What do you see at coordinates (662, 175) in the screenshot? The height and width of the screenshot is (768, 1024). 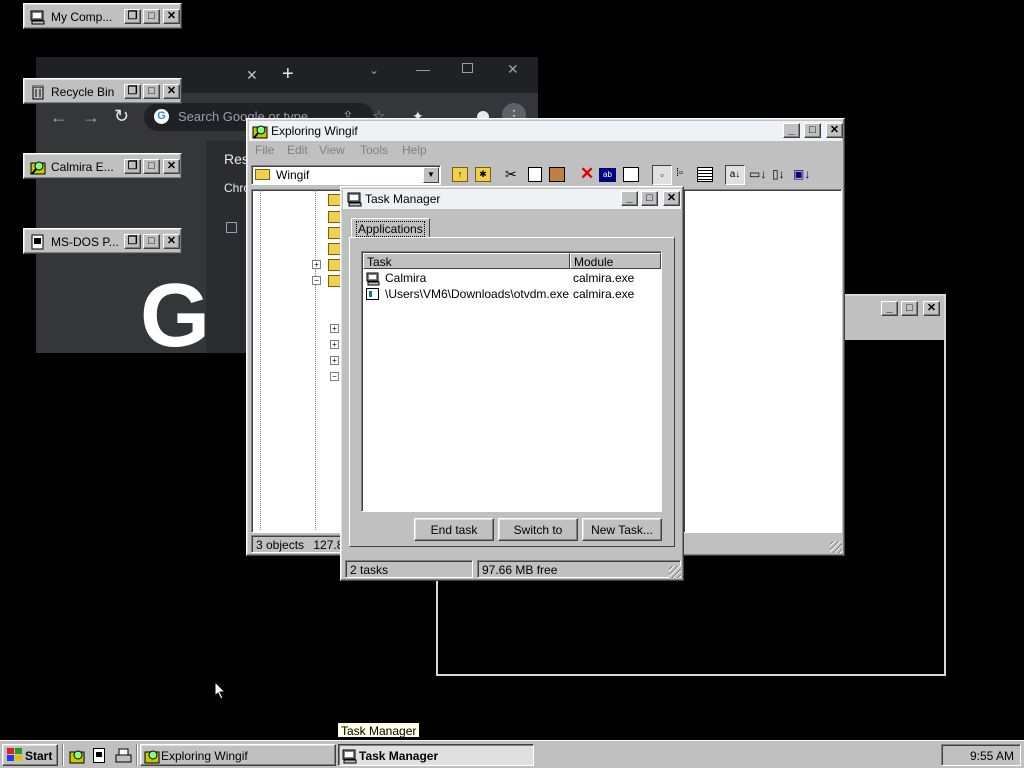 I see `large-icons-view-icon: ▫` at bounding box center [662, 175].